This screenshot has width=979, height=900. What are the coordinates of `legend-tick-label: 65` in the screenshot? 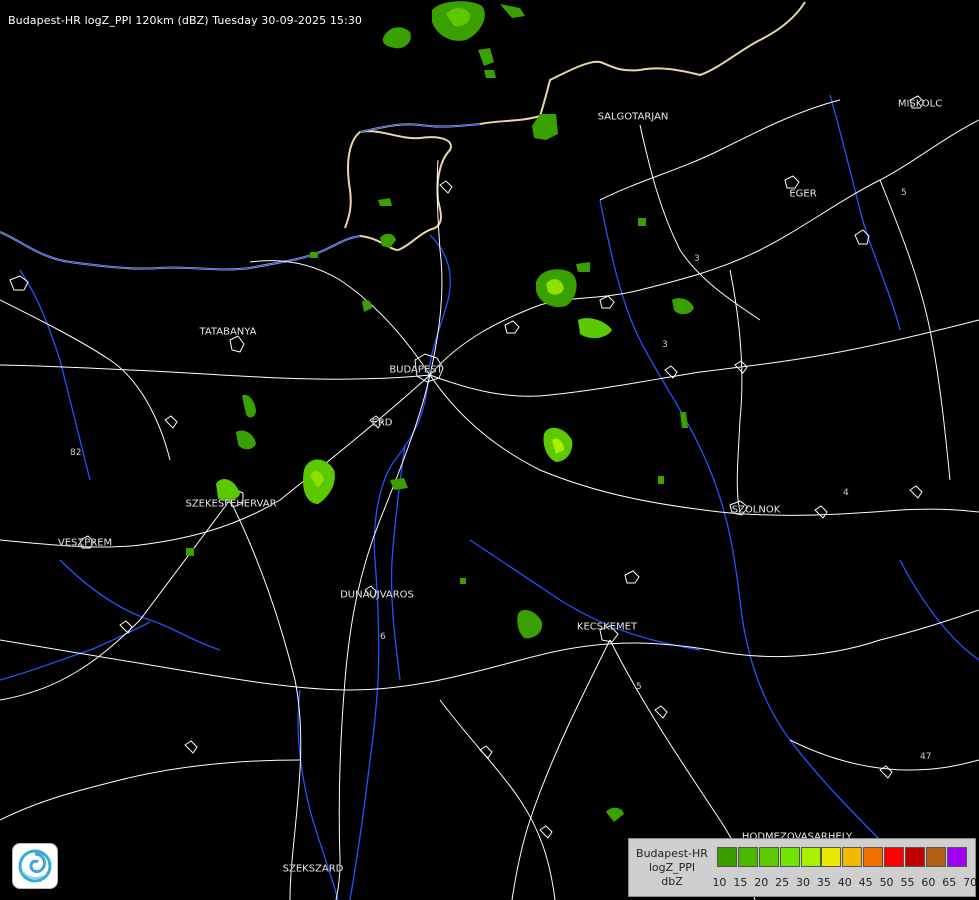 It's located at (949, 882).